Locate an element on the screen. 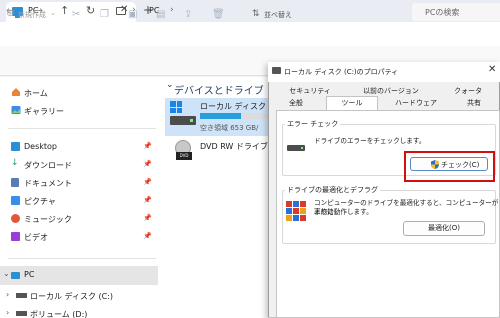 This screenshot has height=318, width=500. refresh-icon: ↻ is located at coordinates (90, 10).